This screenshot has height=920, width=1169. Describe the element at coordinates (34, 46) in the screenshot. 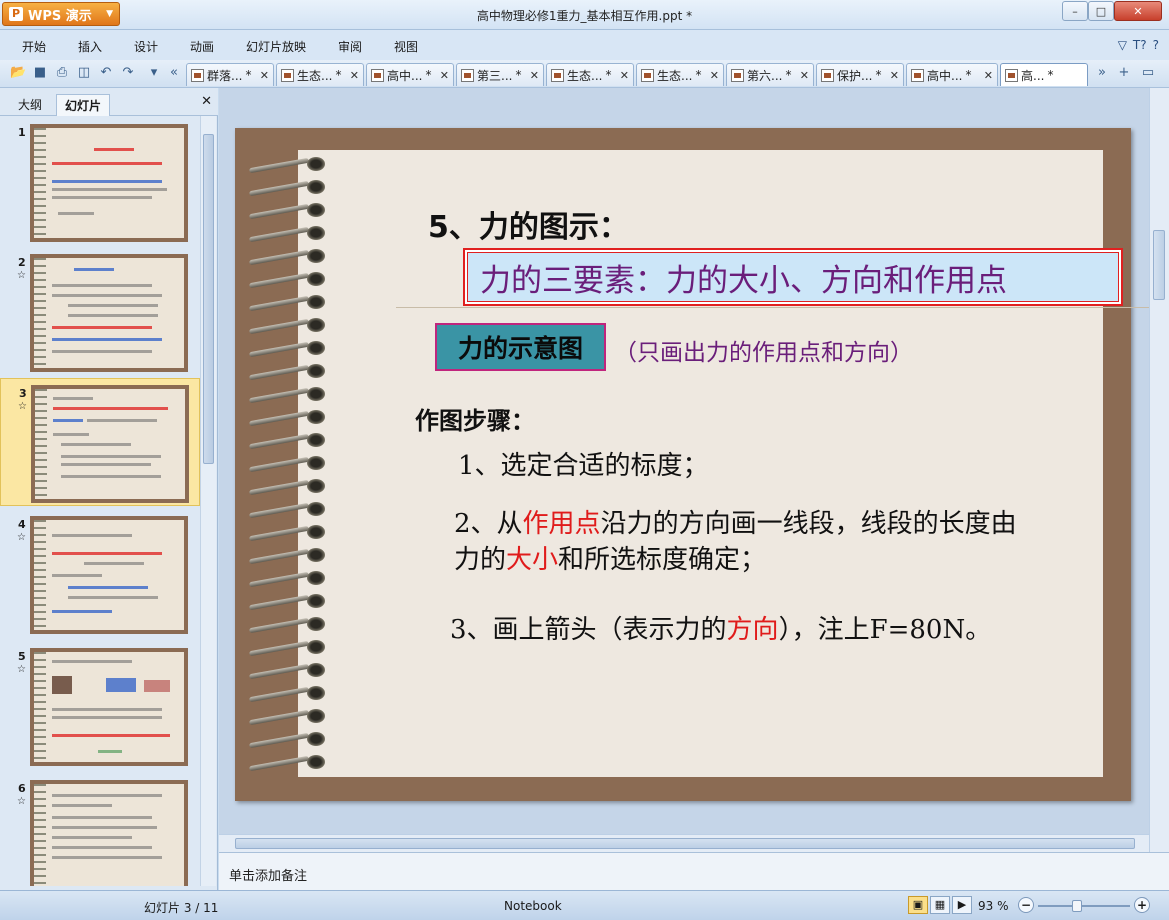

I see `menu-home: 开始` at that location.